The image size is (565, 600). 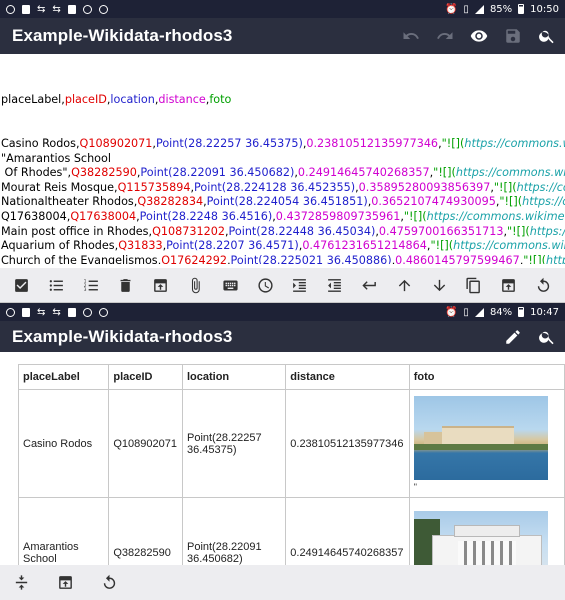 I want to click on cell-placeid: Q38282590, so click(x=145, y=531).